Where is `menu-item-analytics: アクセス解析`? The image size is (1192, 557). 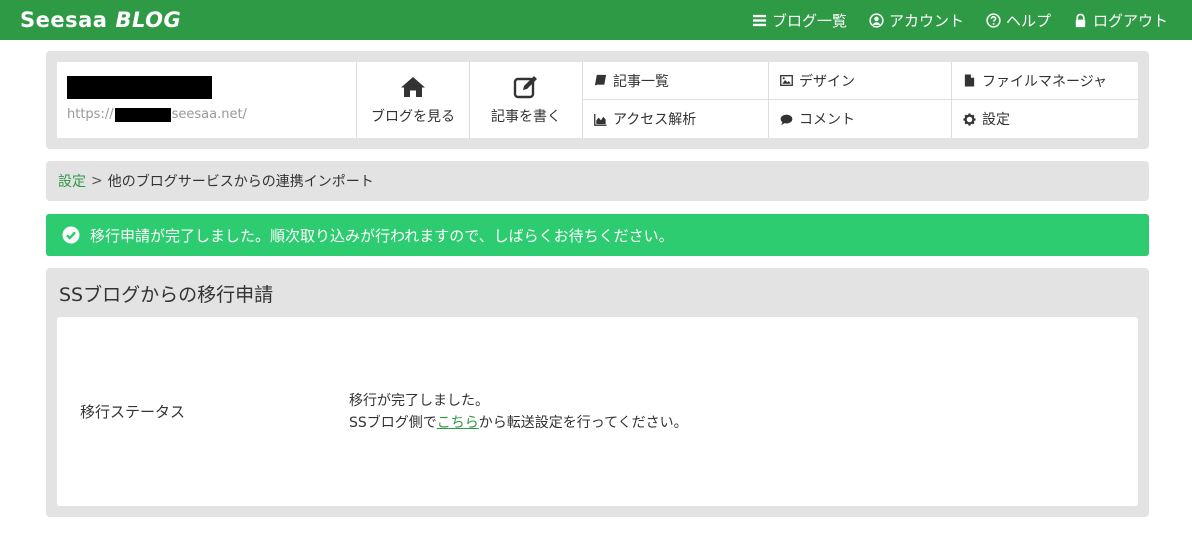 menu-item-analytics: アクセス解析 is located at coordinates (676, 119).